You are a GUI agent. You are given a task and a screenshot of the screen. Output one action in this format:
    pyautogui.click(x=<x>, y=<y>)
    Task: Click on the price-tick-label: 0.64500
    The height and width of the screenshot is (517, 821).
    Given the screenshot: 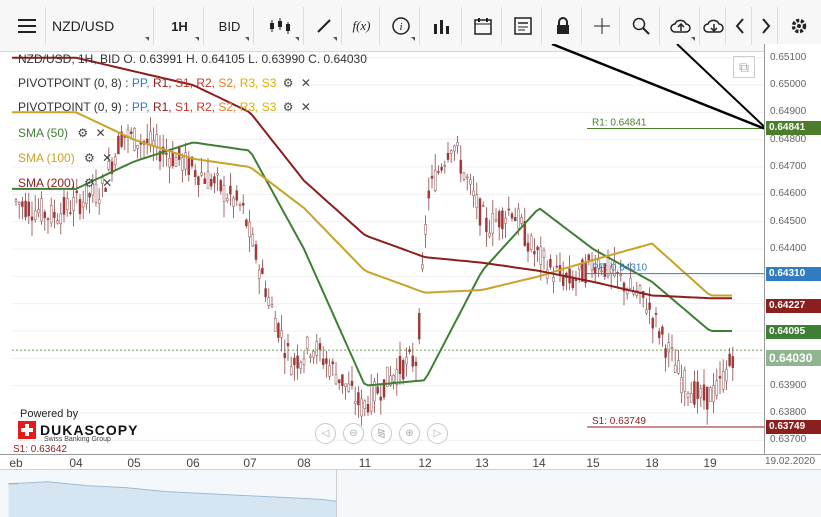 What is the action you would take?
    pyautogui.click(x=788, y=221)
    